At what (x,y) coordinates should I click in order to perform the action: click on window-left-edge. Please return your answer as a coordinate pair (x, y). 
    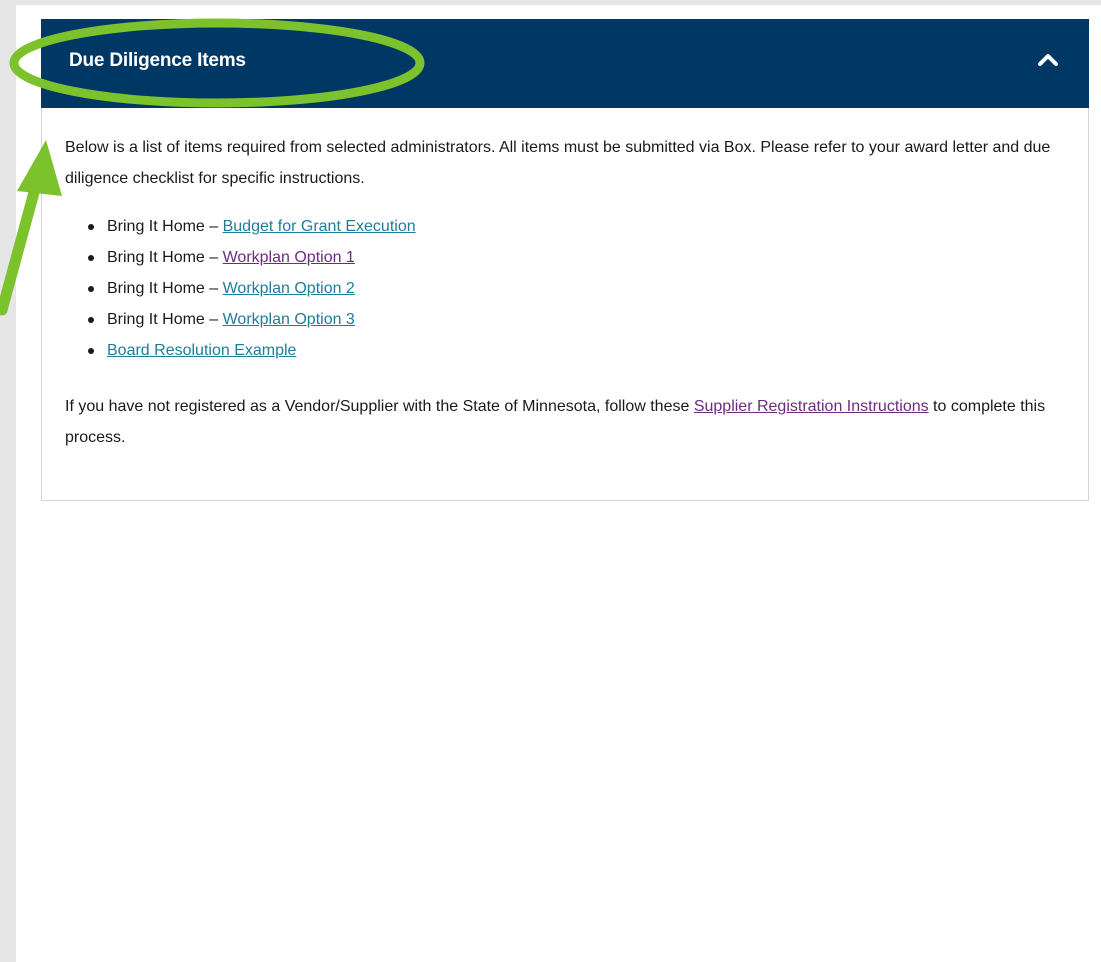
    Looking at the image, I should click on (8, 481).